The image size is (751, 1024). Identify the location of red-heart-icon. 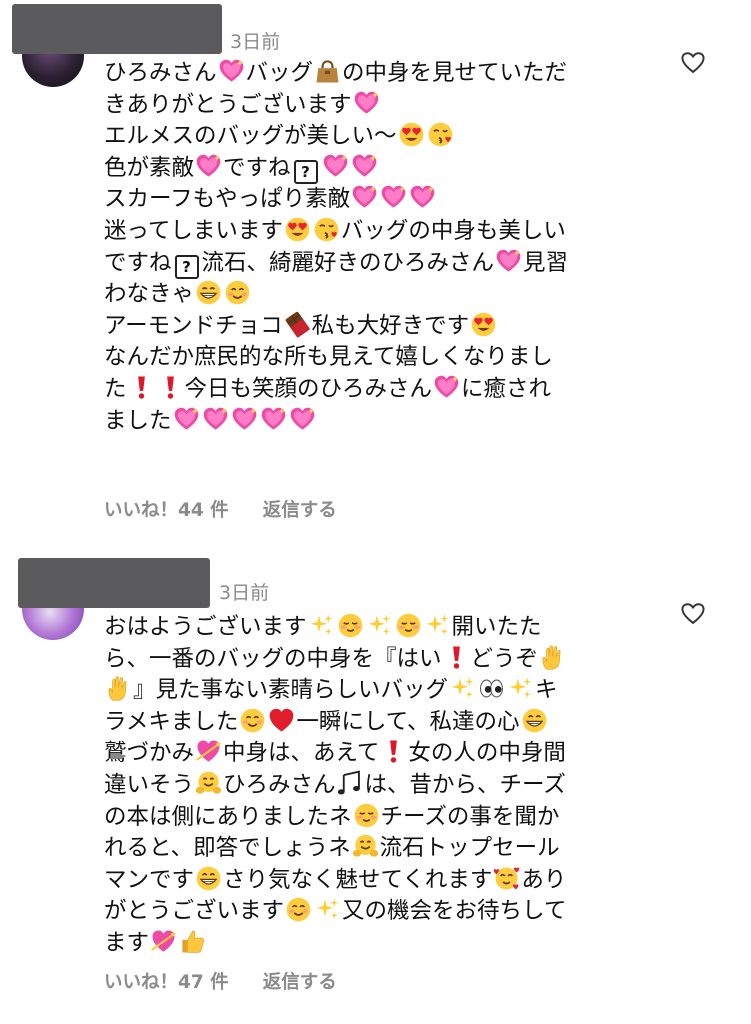
(282, 720).